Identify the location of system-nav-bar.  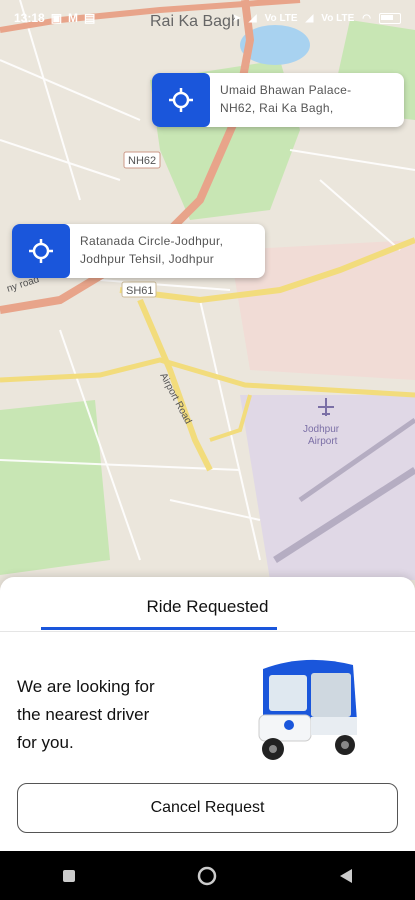
(207, 875).